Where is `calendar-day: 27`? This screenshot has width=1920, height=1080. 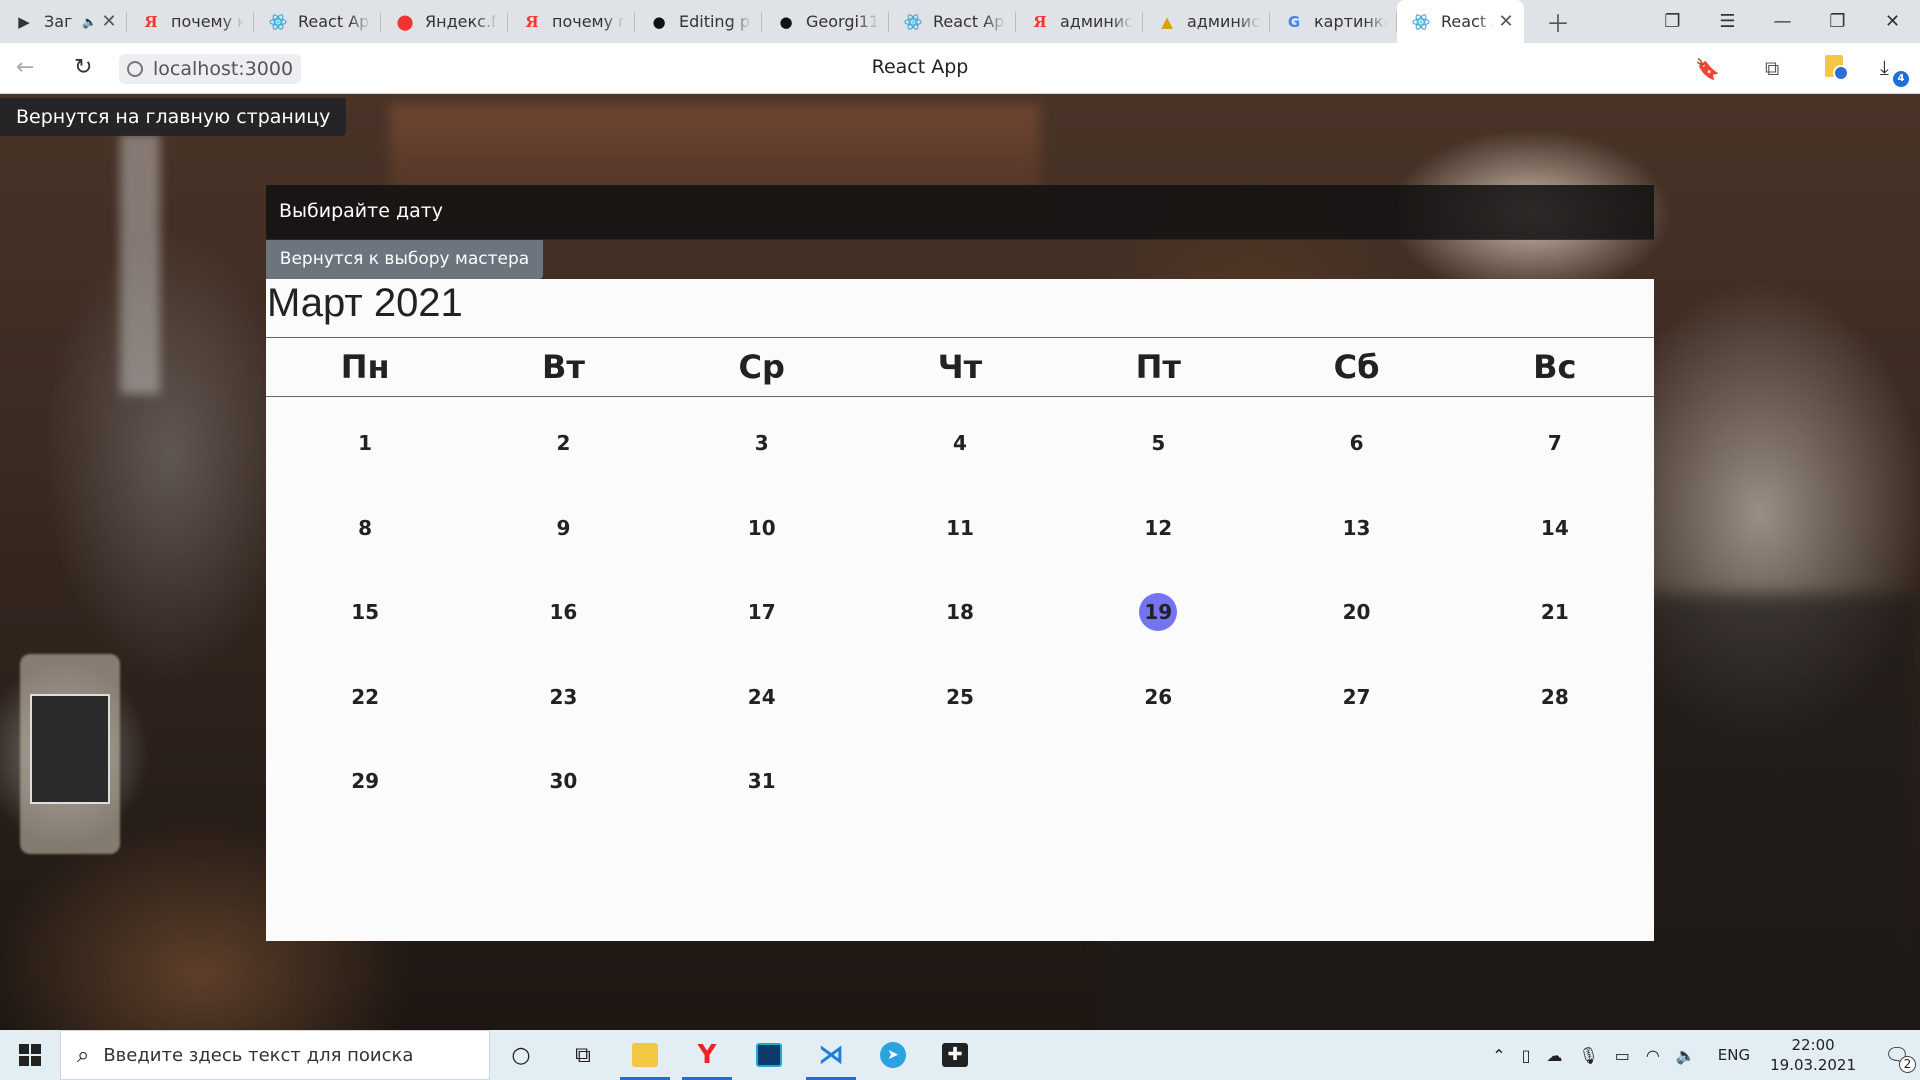
calendar-day: 27 is located at coordinates (1356, 720).